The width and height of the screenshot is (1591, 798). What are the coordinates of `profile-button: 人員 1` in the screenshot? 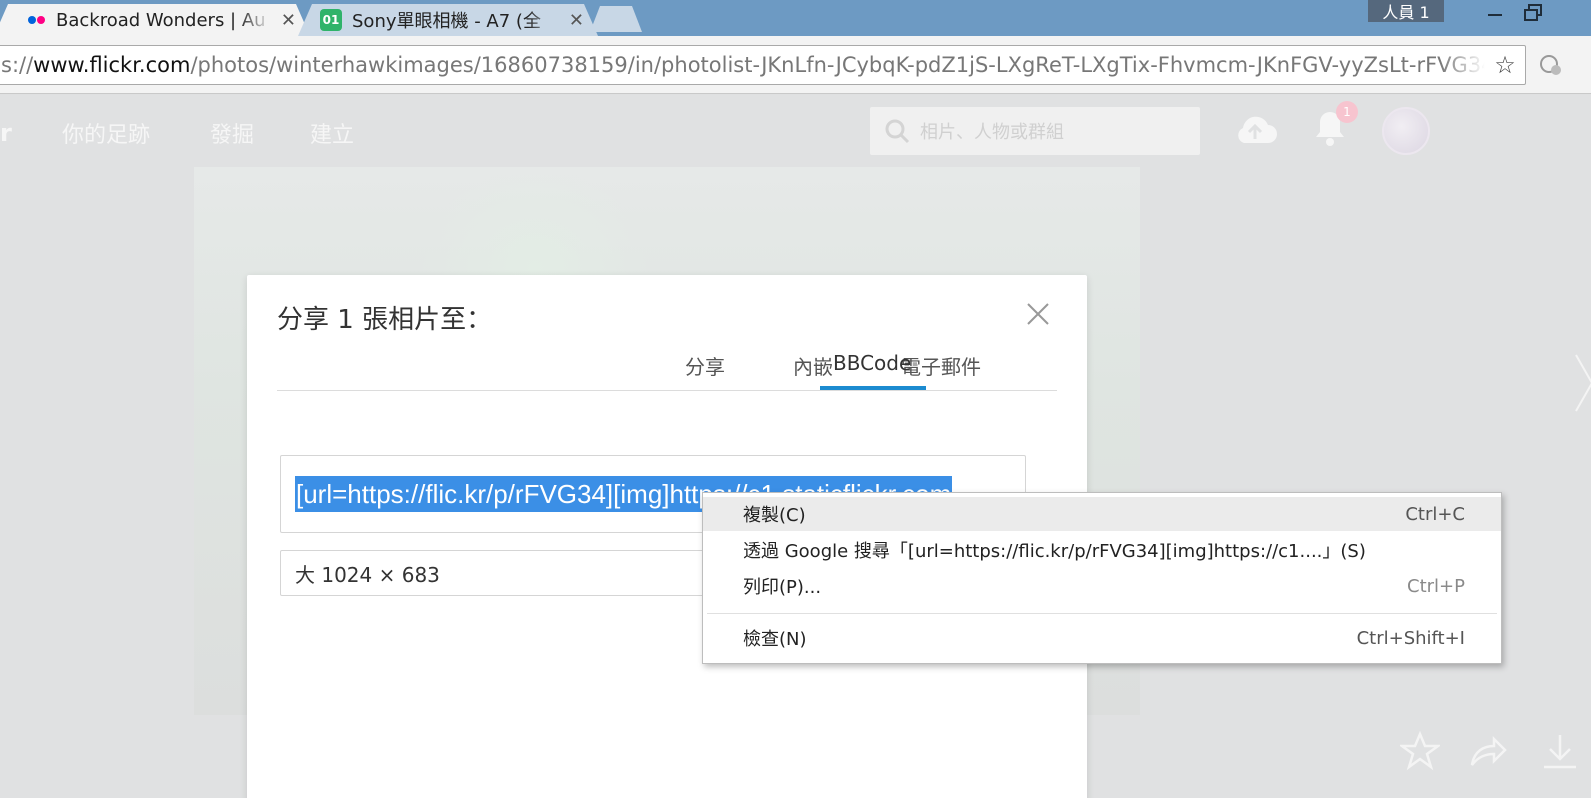 It's located at (1406, 11).